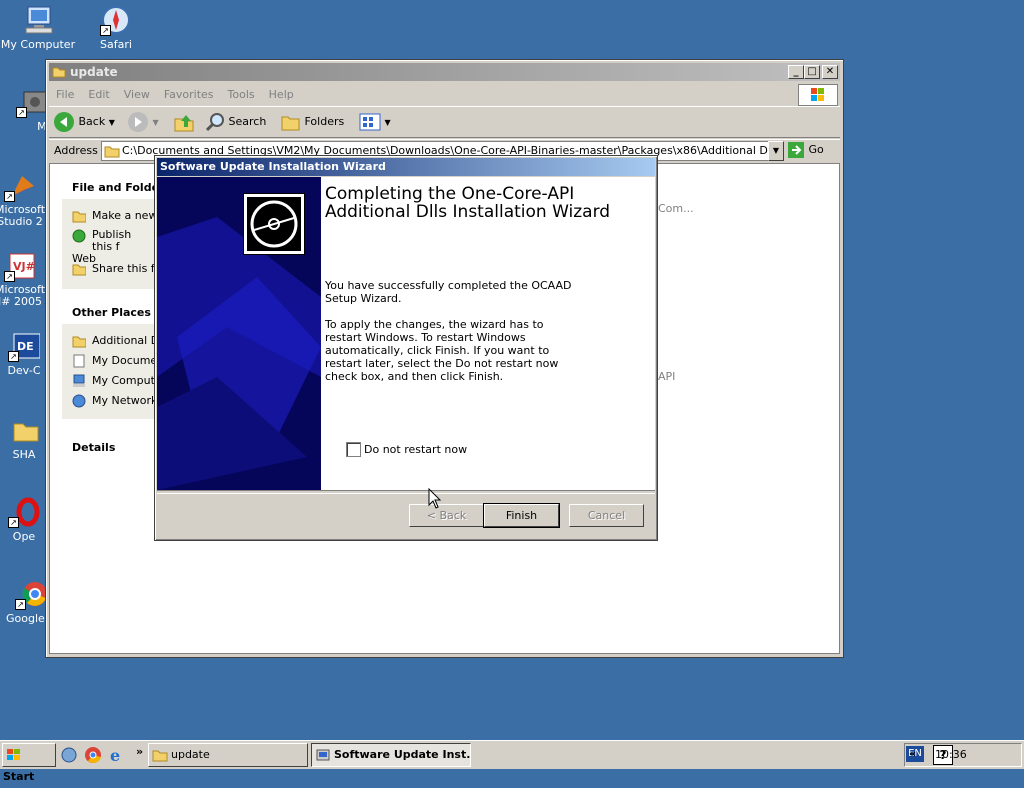  What do you see at coordinates (31, 594) in the screenshot?
I see `chrome-icon: ↗` at bounding box center [31, 594].